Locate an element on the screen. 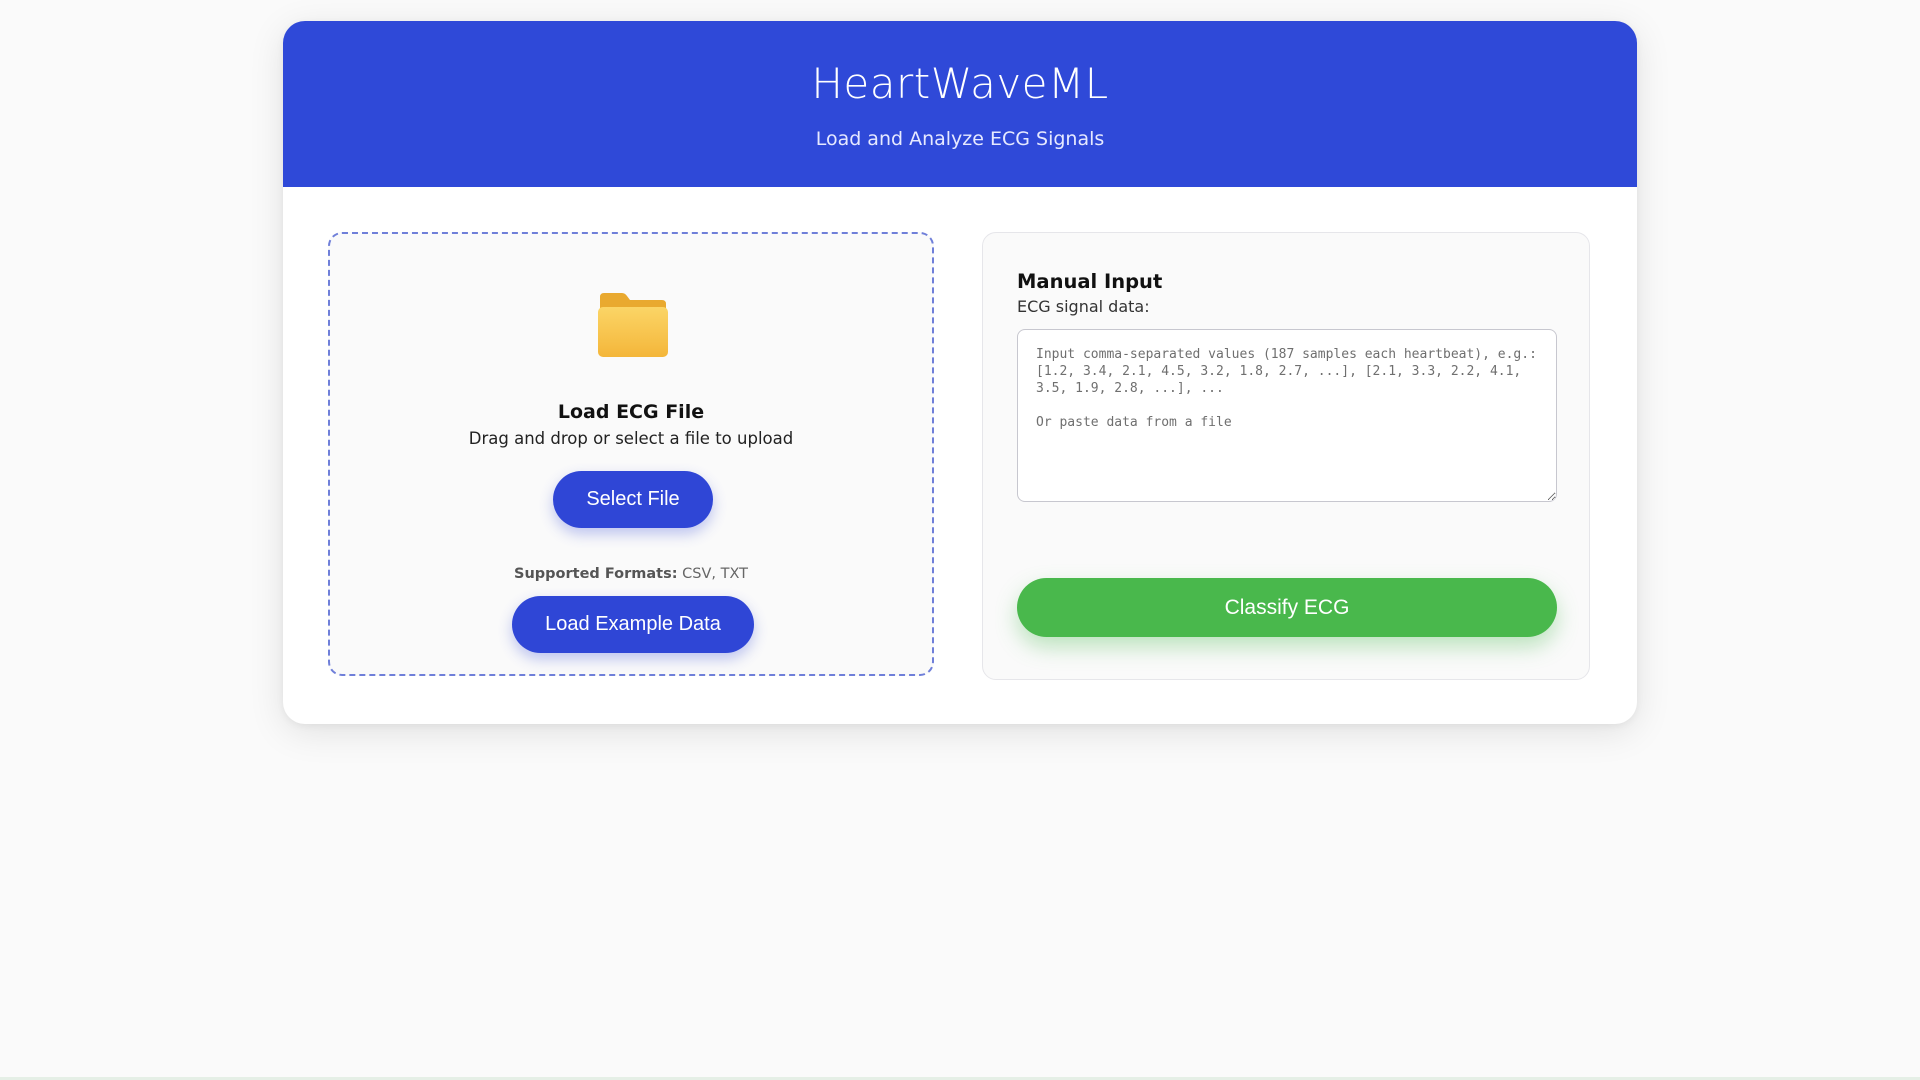 The height and width of the screenshot is (1080, 1920). supported-formats-label: Supported Formats: is located at coordinates (596, 574).